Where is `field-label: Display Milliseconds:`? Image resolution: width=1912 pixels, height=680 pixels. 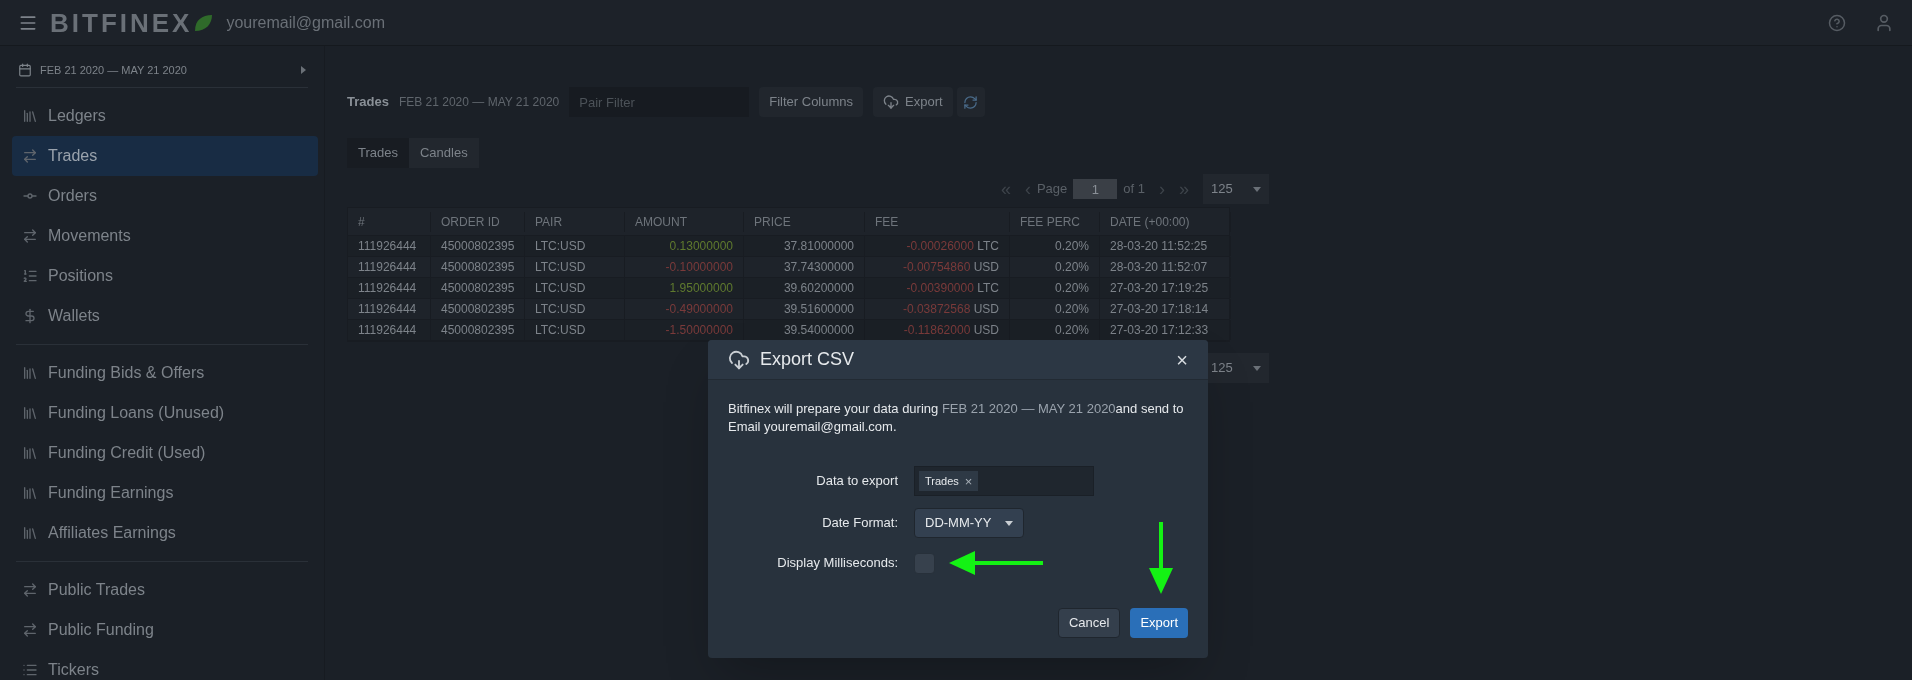
field-label: Display Milliseconds: is located at coordinates (837, 563).